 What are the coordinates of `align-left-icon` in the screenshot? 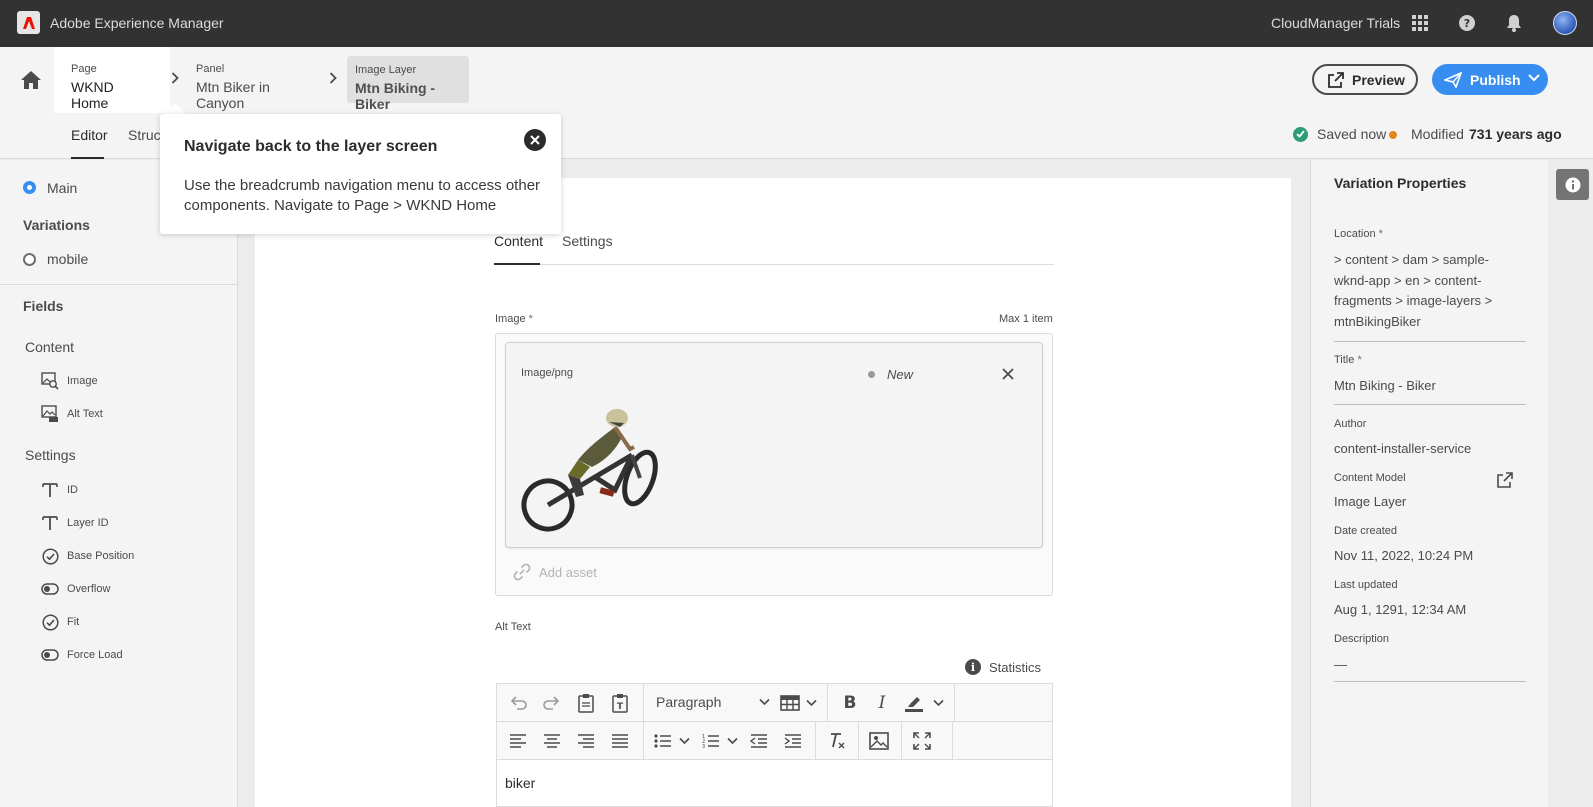 It's located at (518, 741).